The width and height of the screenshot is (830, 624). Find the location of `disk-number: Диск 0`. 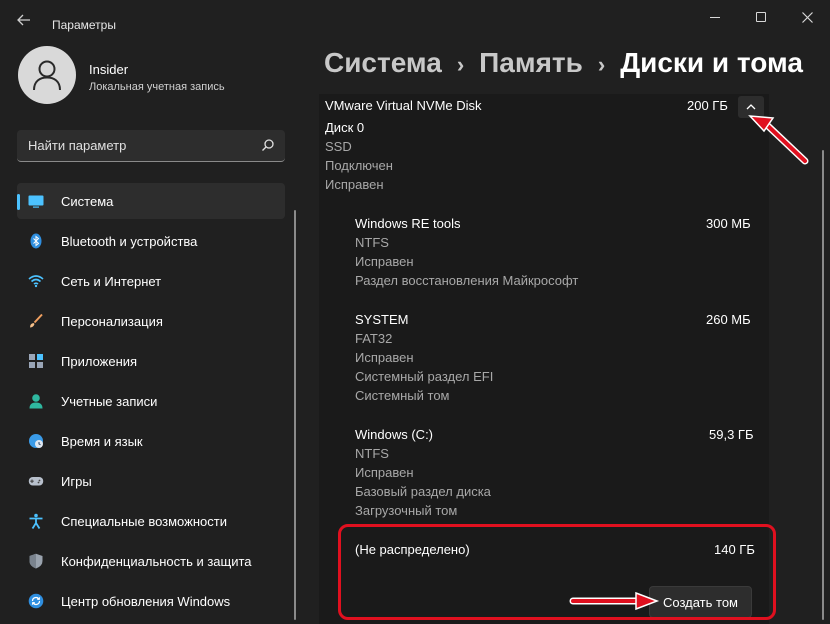

disk-number: Диск 0 is located at coordinates (344, 127).